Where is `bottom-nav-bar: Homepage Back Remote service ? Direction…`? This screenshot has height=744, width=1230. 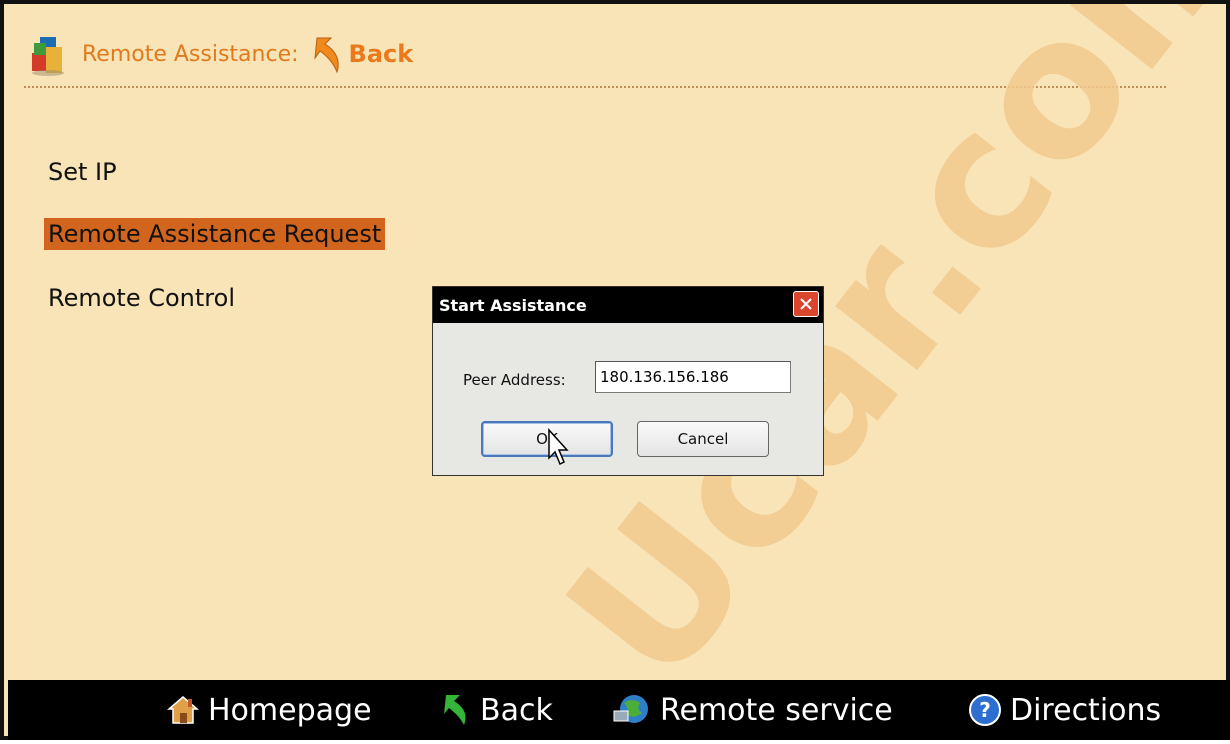 bottom-nav-bar: Homepage Back Remote service ? Direction… is located at coordinates (619, 710).